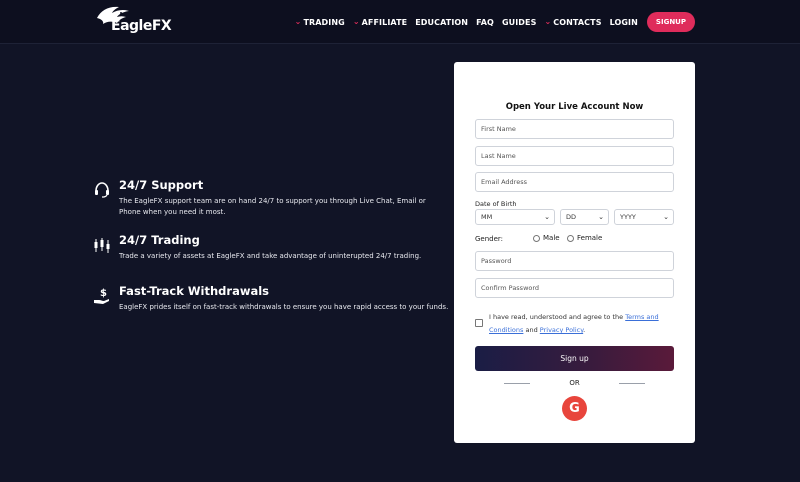 The height and width of the screenshot is (482, 800). I want to click on nav-item-contacts: ⌄ CONTACTS, so click(572, 21).